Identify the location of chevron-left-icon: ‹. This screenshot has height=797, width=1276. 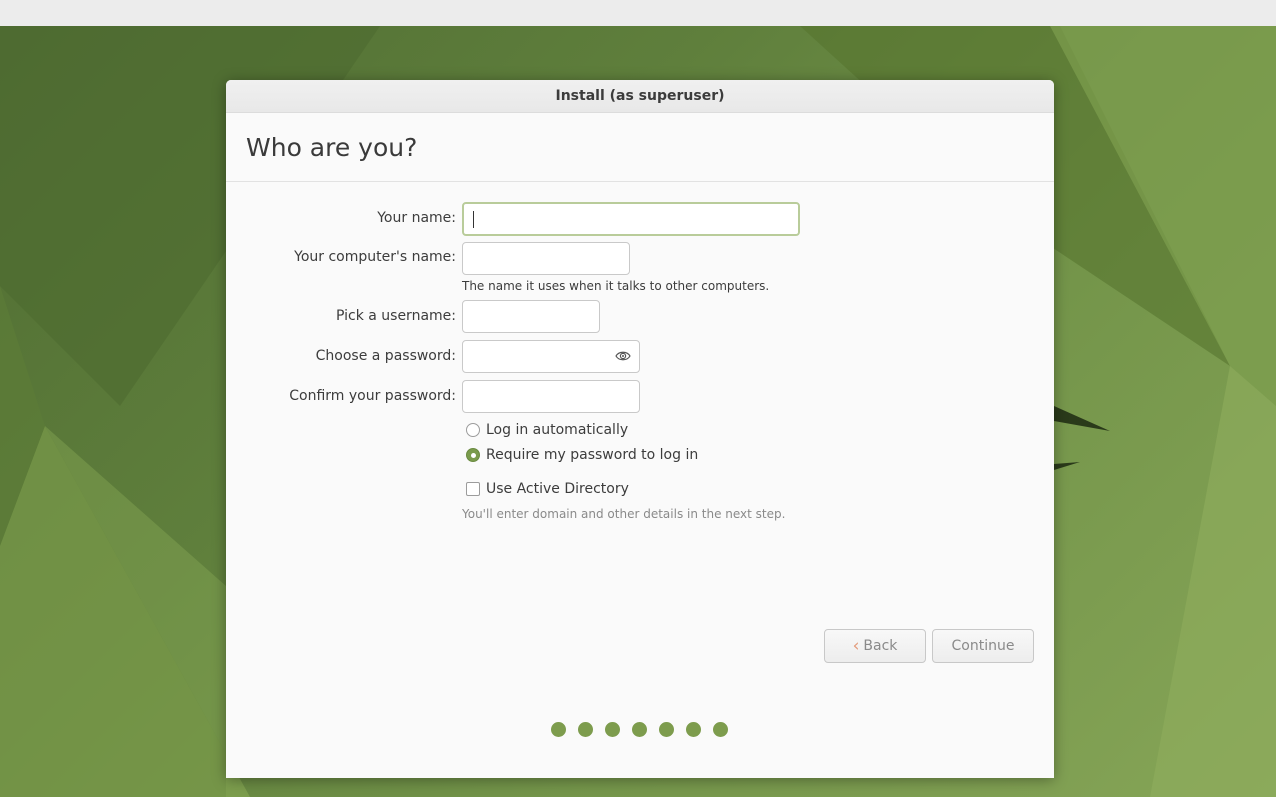
(856, 645).